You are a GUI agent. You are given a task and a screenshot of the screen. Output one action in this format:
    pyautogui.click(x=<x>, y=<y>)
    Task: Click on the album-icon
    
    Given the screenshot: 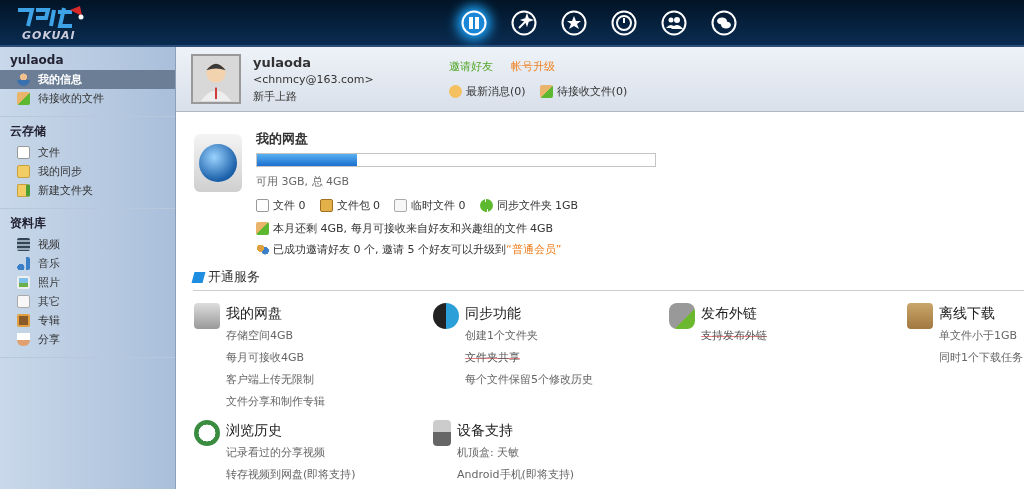 What is the action you would take?
    pyautogui.click(x=23, y=320)
    